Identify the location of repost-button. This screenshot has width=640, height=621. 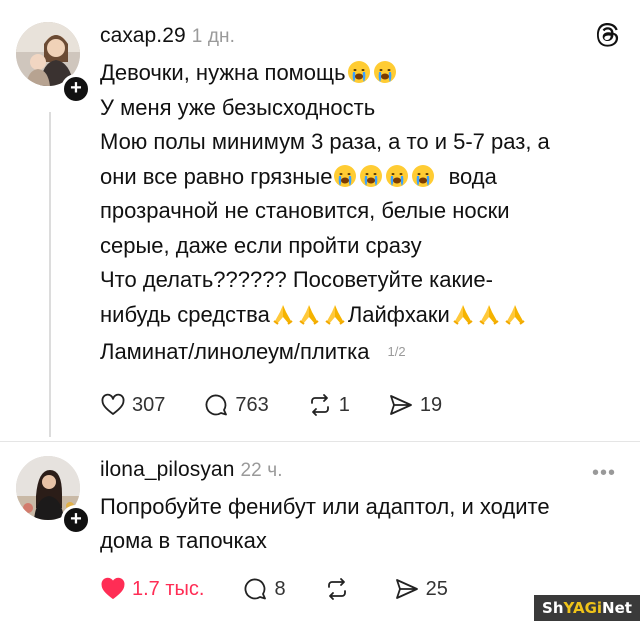
(340, 589).